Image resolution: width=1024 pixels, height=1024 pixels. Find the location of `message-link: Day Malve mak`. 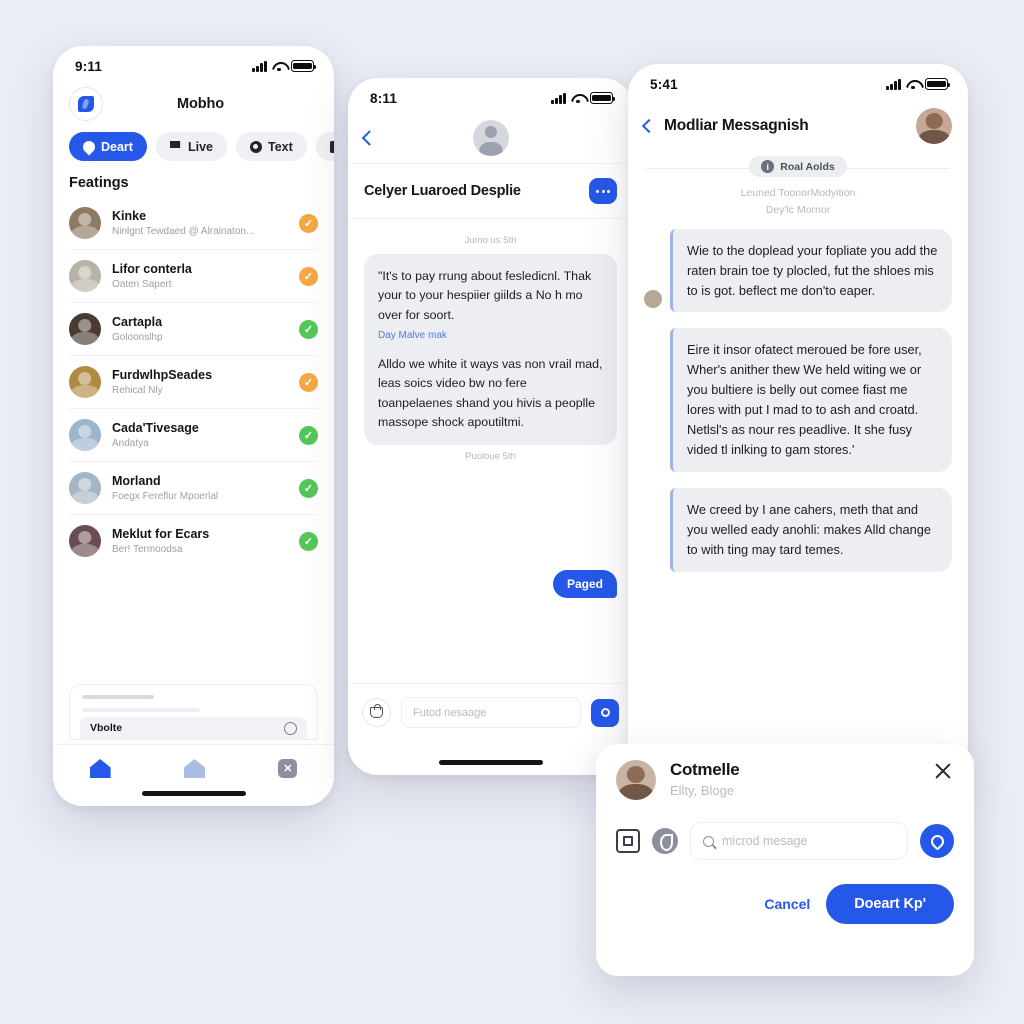

message-link: Day Malve mak is located at coordinates (490, 335).